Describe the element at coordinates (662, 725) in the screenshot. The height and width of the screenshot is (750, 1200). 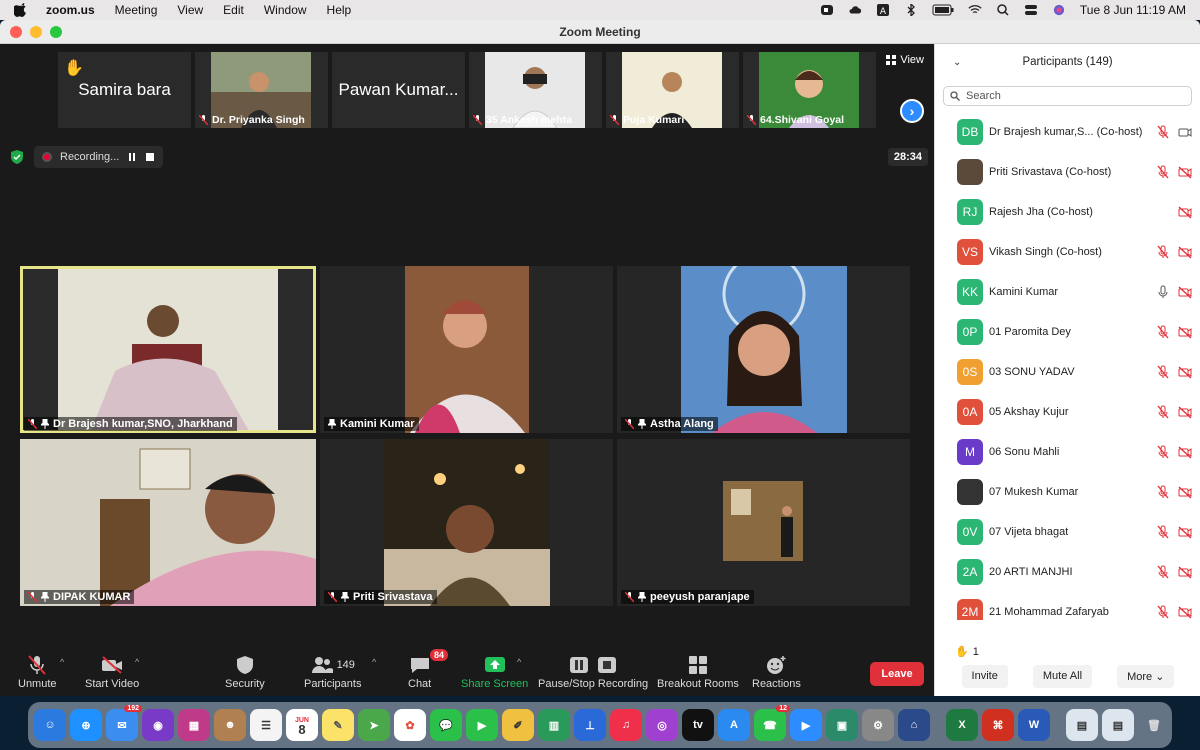
I see `podcasts-icon: ◎` at that location.